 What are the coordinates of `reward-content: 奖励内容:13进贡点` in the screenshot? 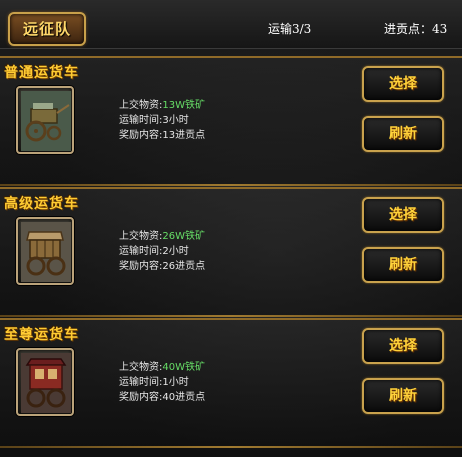 It's located at (162, 135).